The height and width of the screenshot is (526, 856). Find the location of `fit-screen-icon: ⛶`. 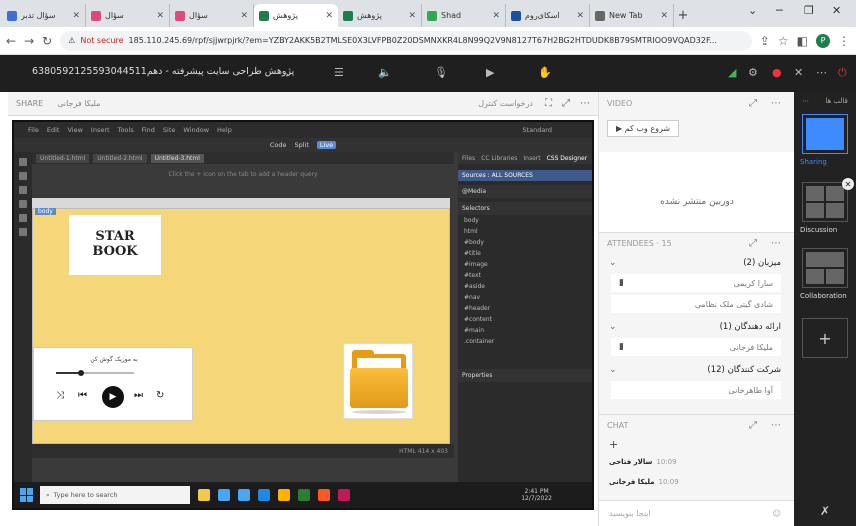

fit-screen-icon: ⛶ is located at coordinates (548, 103).